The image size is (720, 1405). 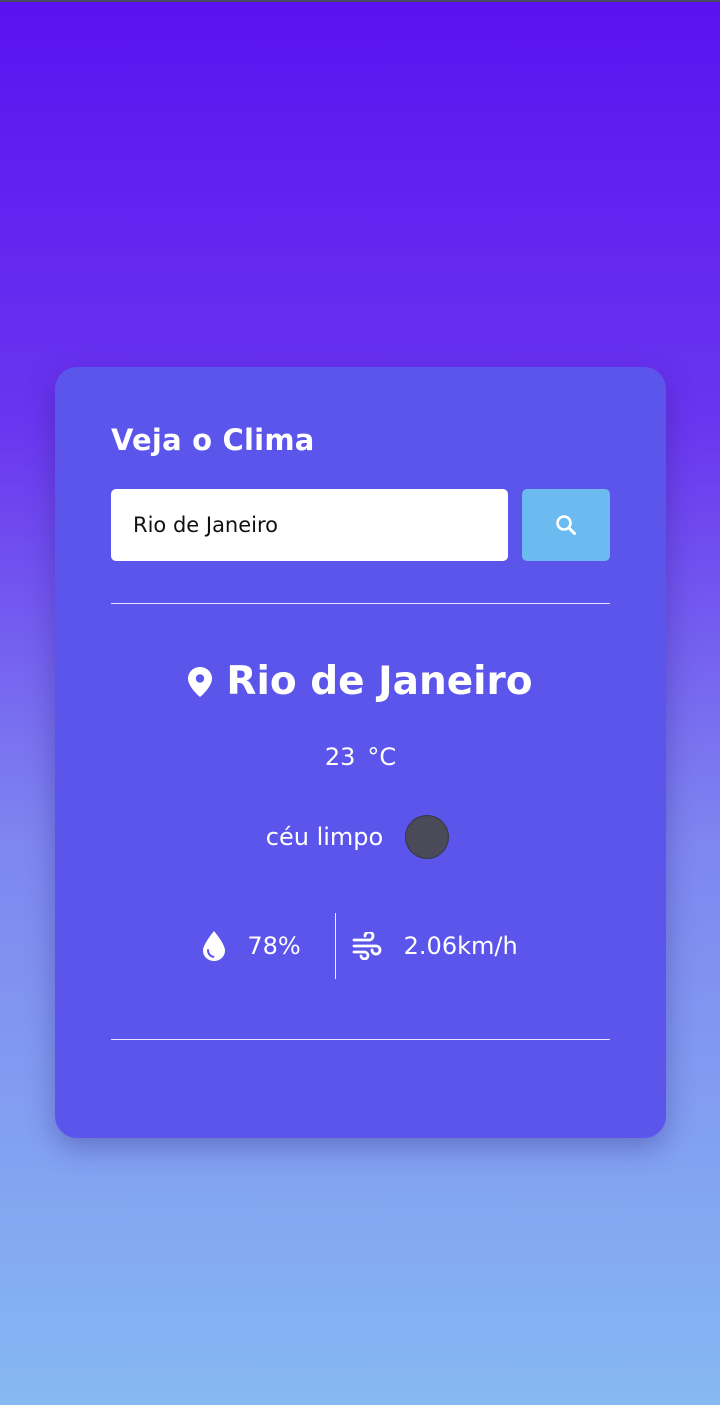 What do you see at coordinates (274, 946) in the screenshot?
I see `humidity-value: 78%` at bounding box center [274, 946].